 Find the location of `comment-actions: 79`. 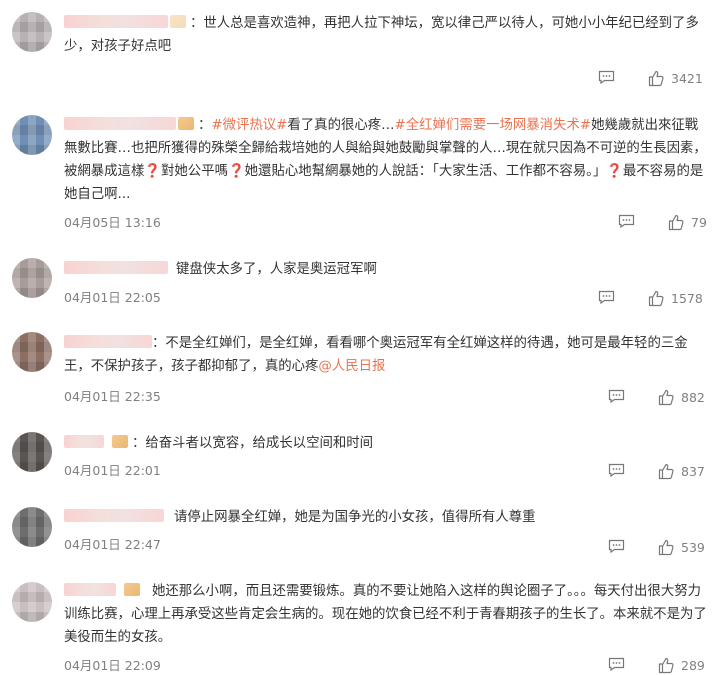

comment-actions: 79 is located at coordinates (663, 222).